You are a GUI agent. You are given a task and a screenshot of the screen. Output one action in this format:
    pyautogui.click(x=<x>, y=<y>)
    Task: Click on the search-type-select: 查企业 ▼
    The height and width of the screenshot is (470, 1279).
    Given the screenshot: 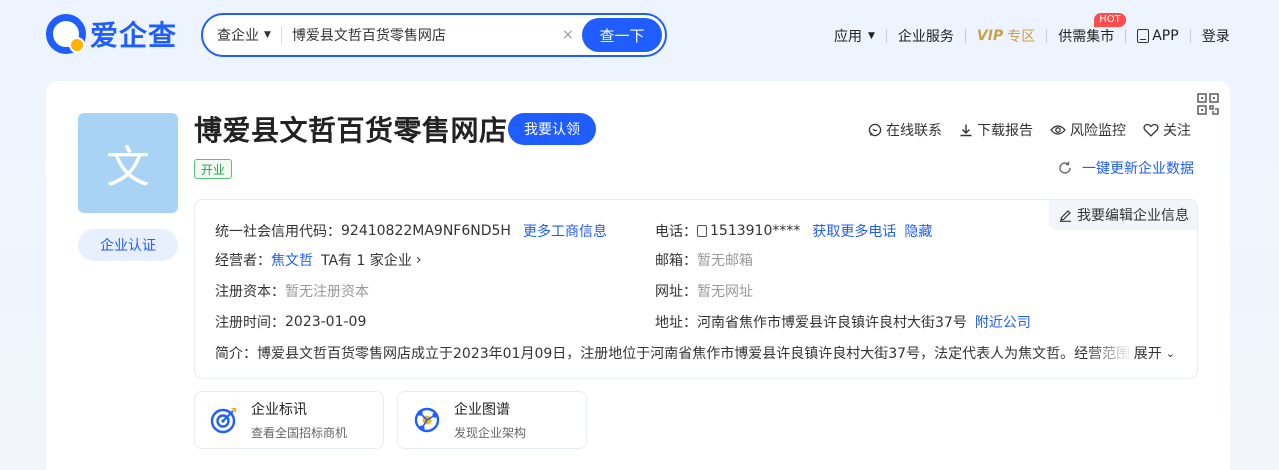 What is the action you would take?
    pyautogui.click(x=237, y=35)
    